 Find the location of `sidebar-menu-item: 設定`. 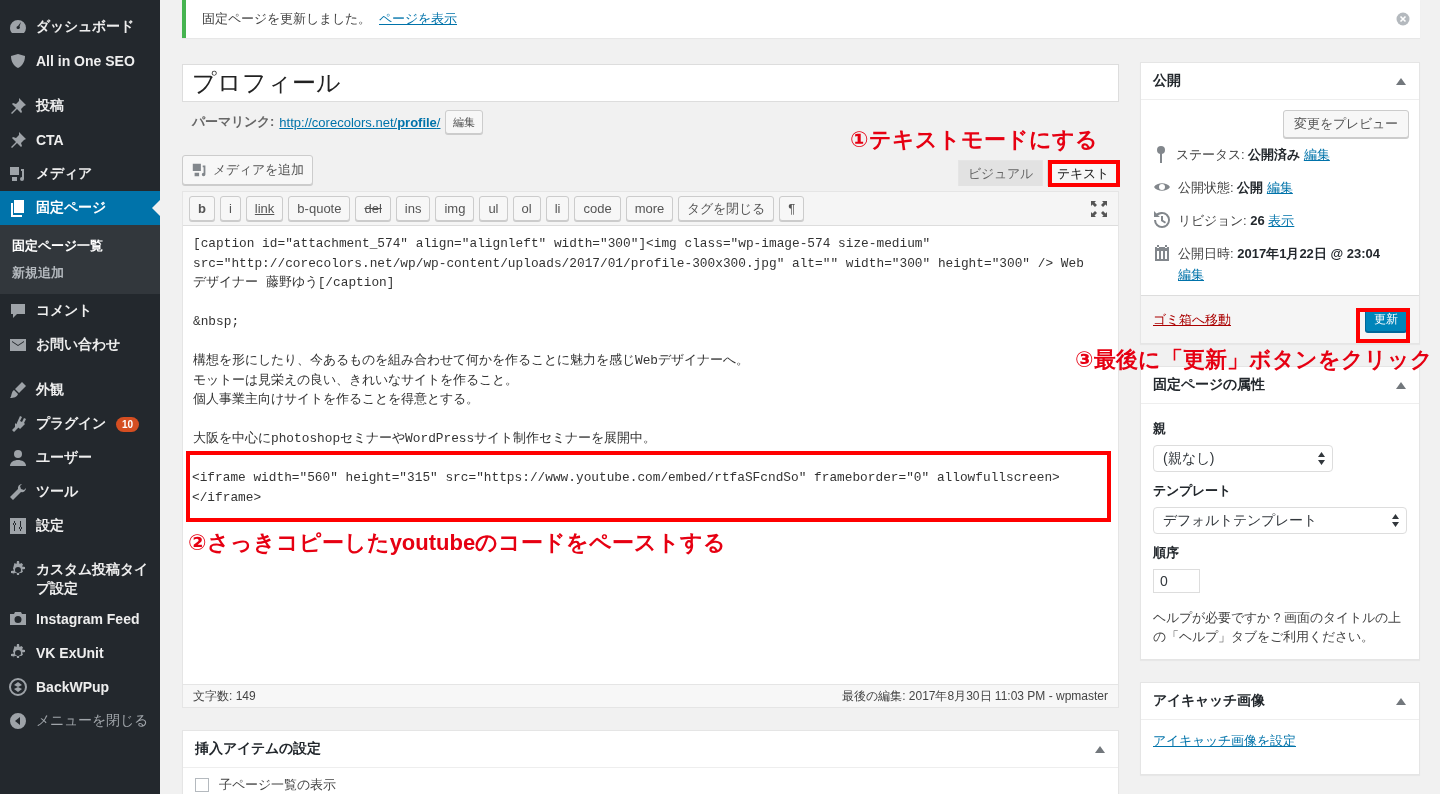

sidebar-menu-item: 設定 is located at coordinates (80, 526).